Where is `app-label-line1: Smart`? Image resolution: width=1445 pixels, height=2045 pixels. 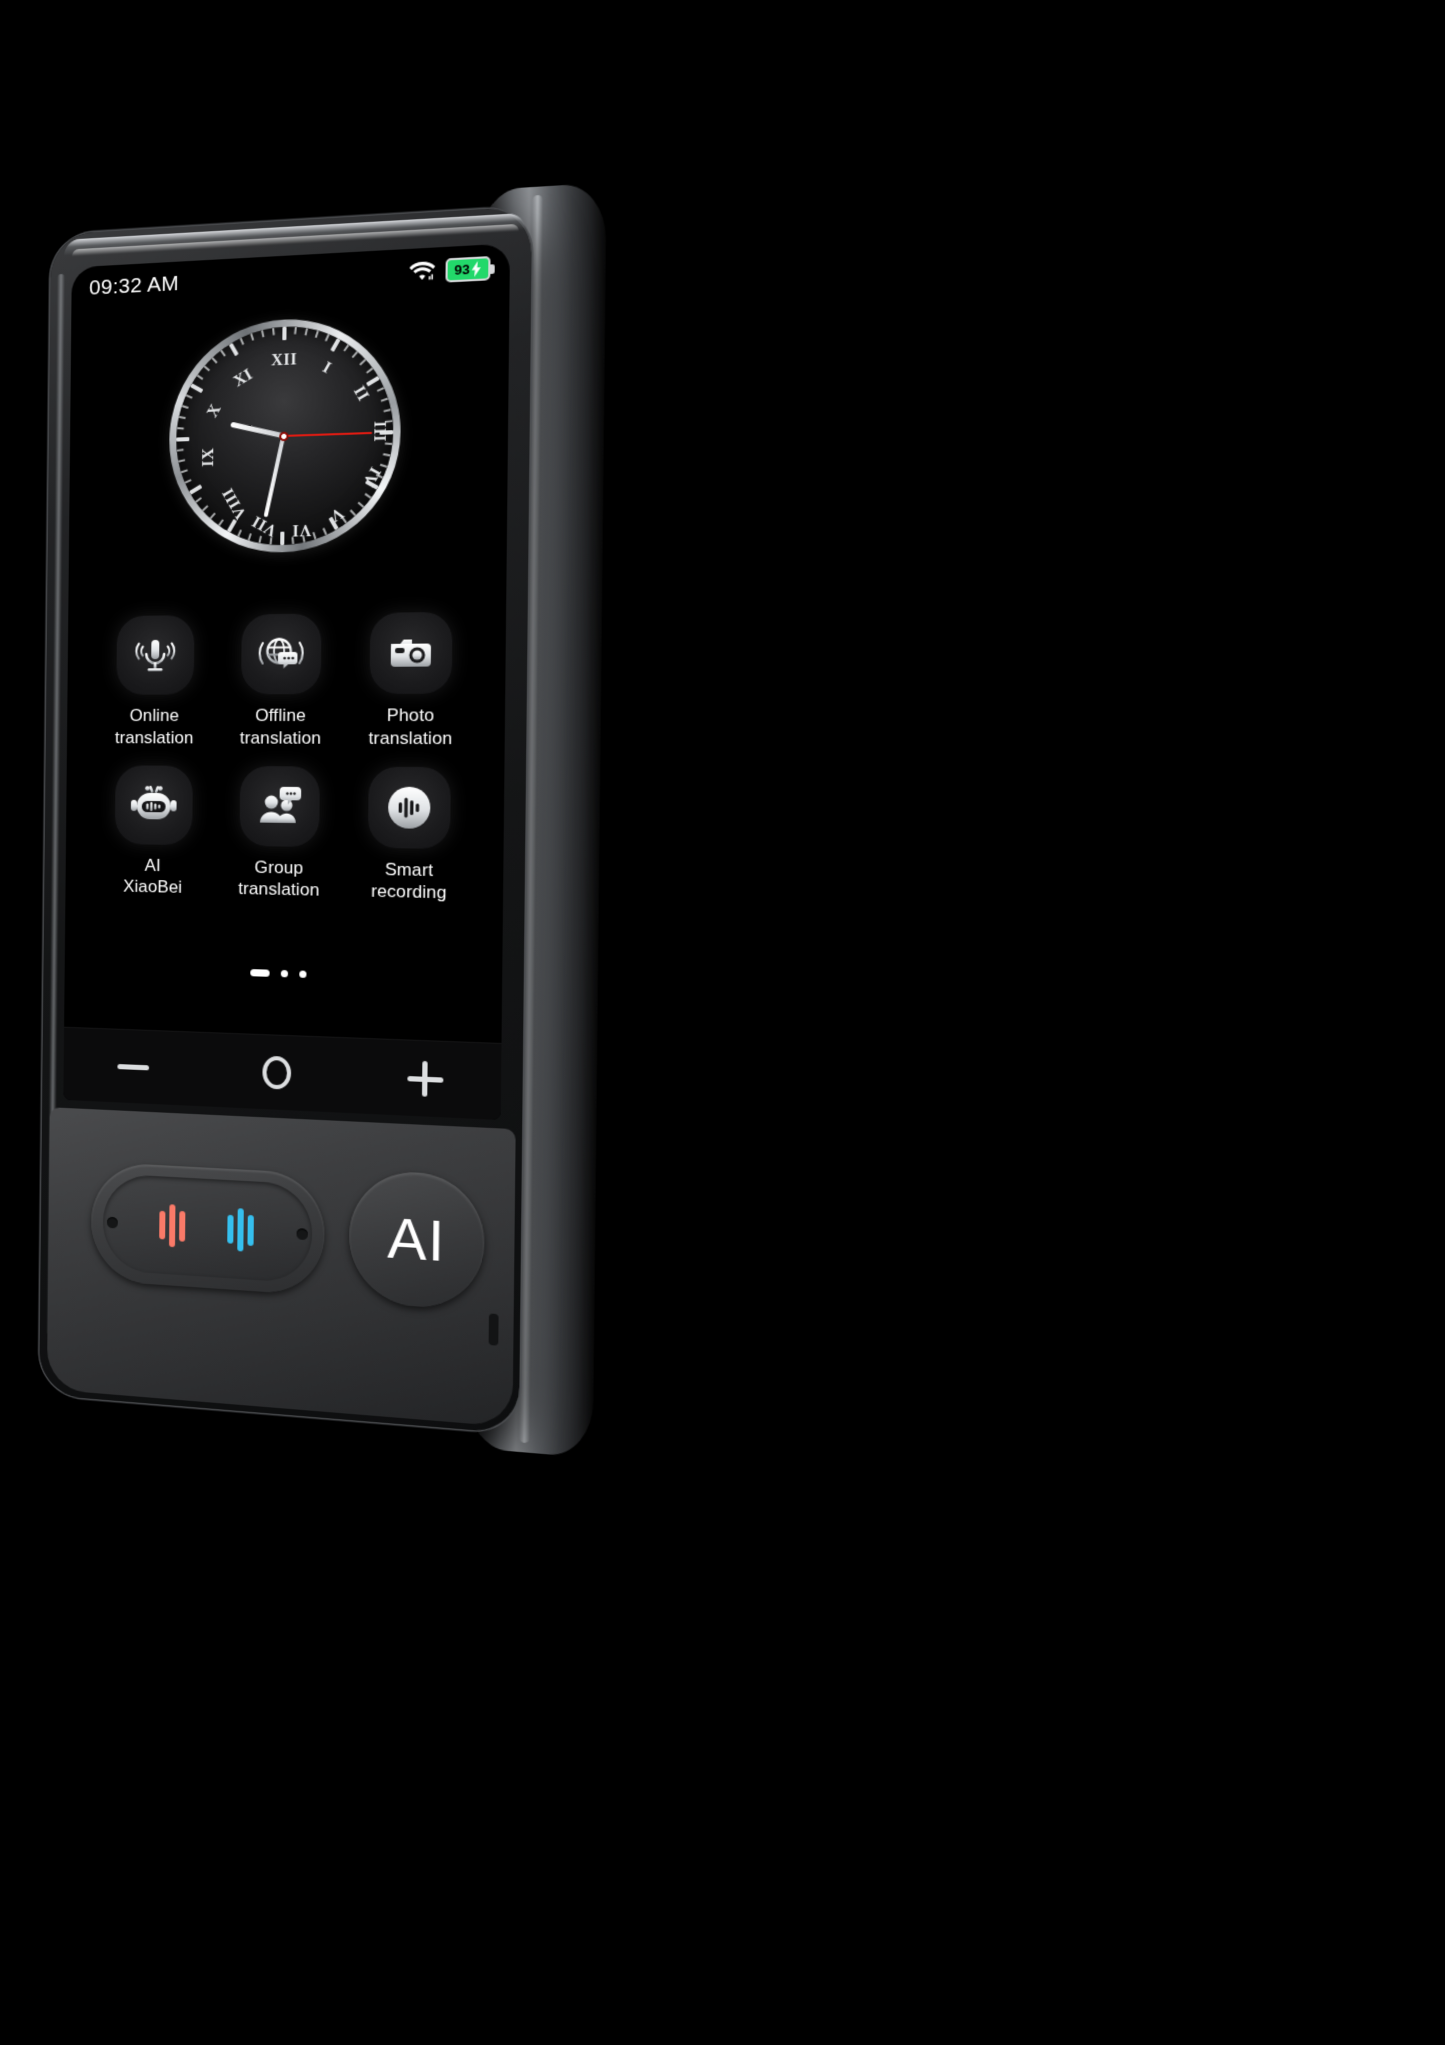
app-label-line1: Smart is located at coordinates (409, 869).